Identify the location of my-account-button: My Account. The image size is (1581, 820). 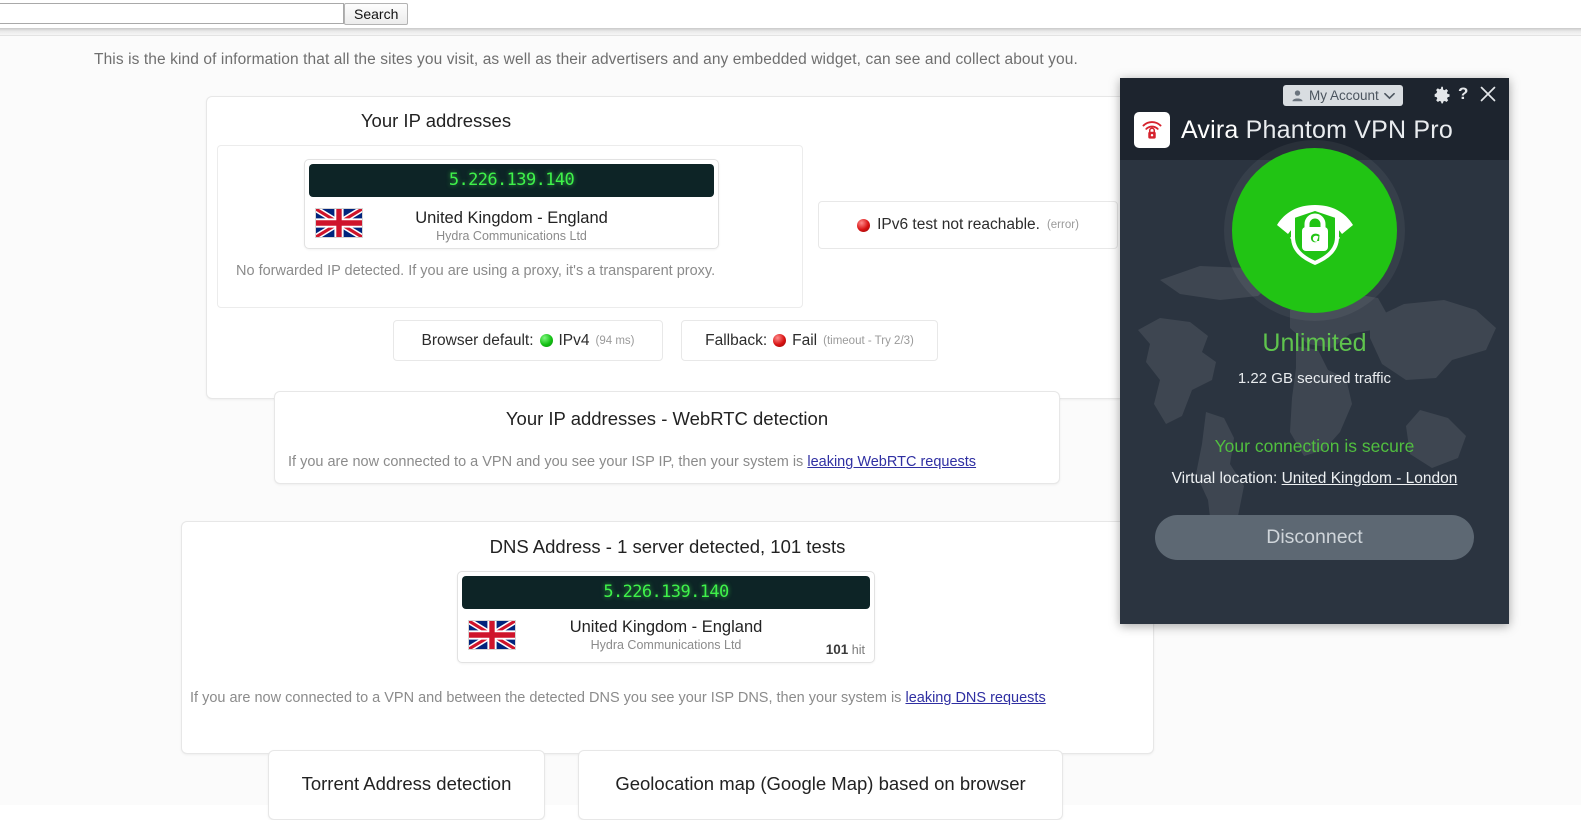
(1343, 95).